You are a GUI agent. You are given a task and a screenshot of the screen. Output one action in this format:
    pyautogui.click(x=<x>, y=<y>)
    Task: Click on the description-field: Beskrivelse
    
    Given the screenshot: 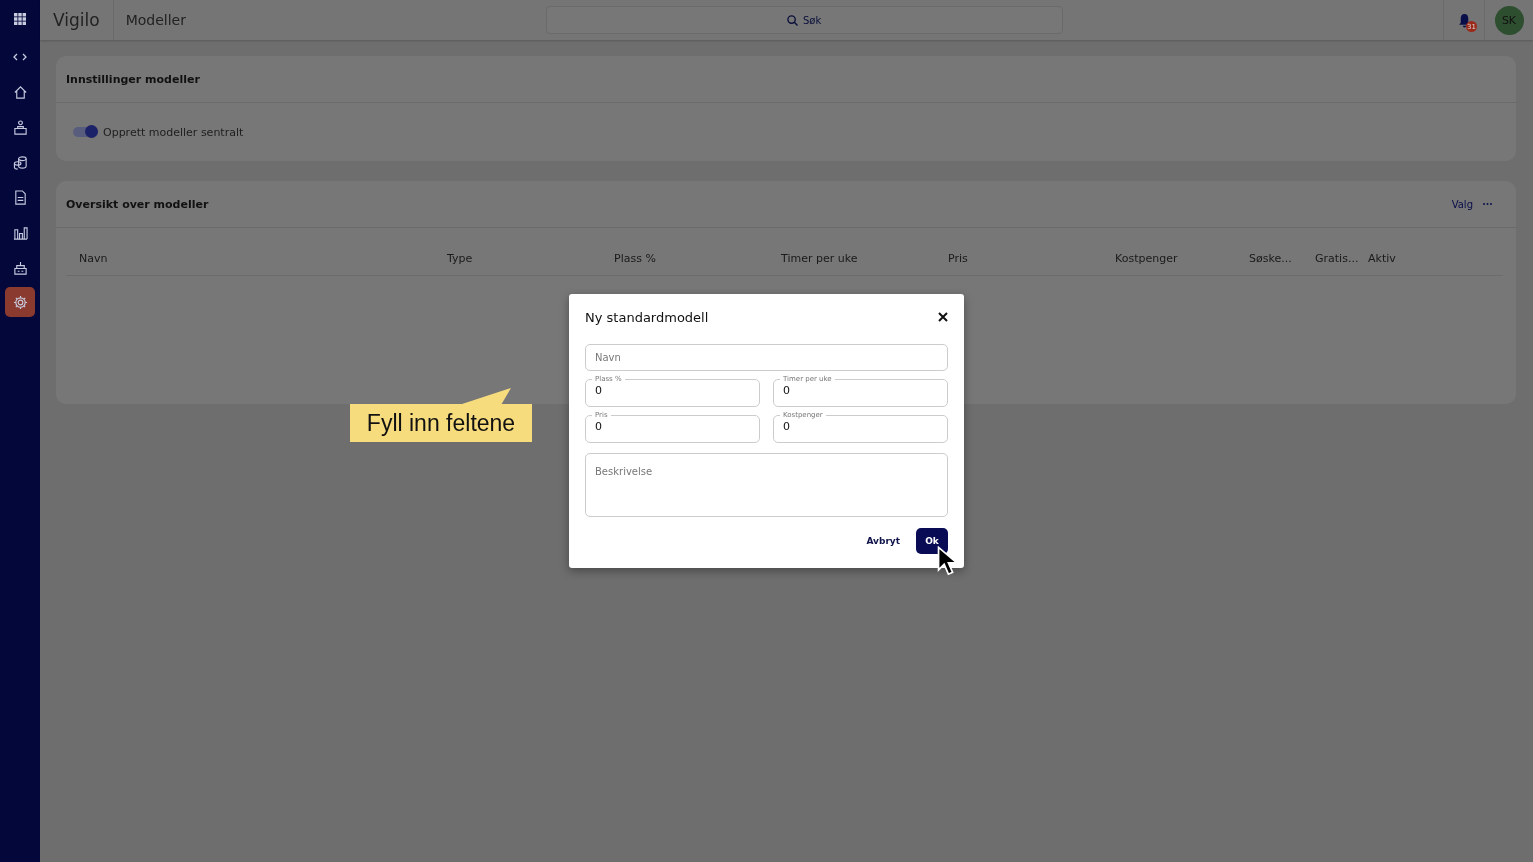 What is the action you would take?
    pyautogui.click(x=766, y=485)
    